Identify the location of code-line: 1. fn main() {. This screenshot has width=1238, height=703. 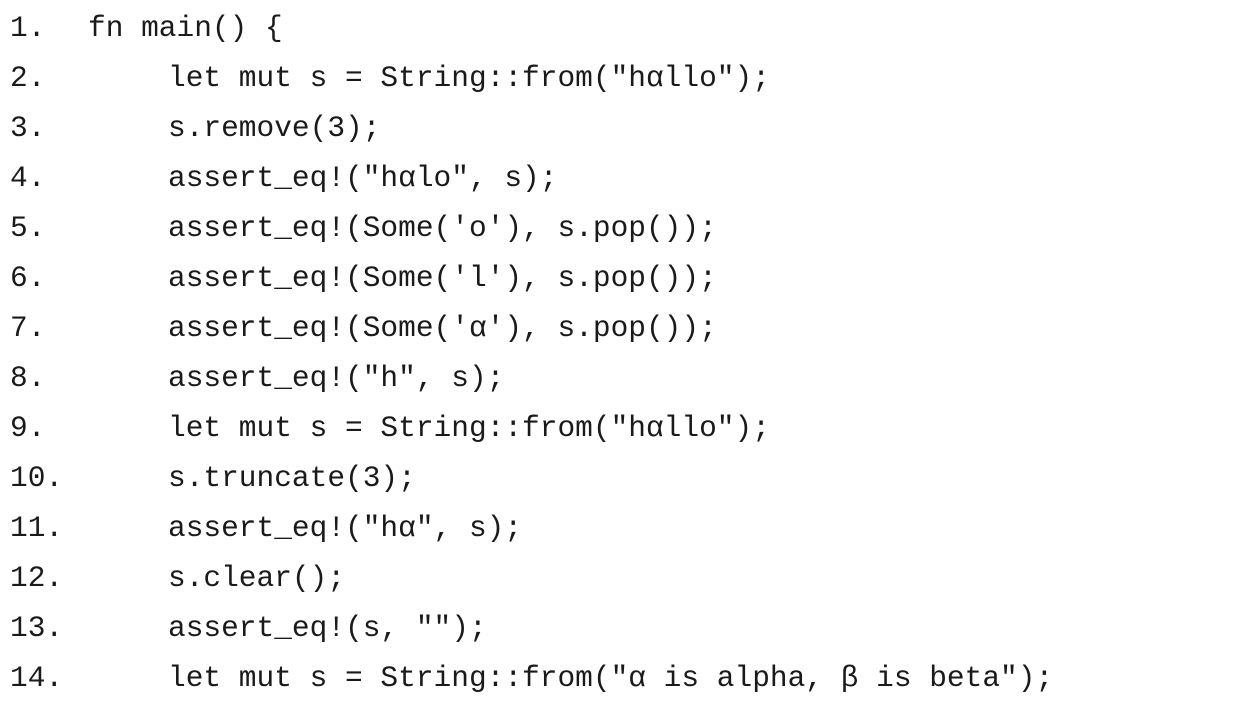
(623, 28).